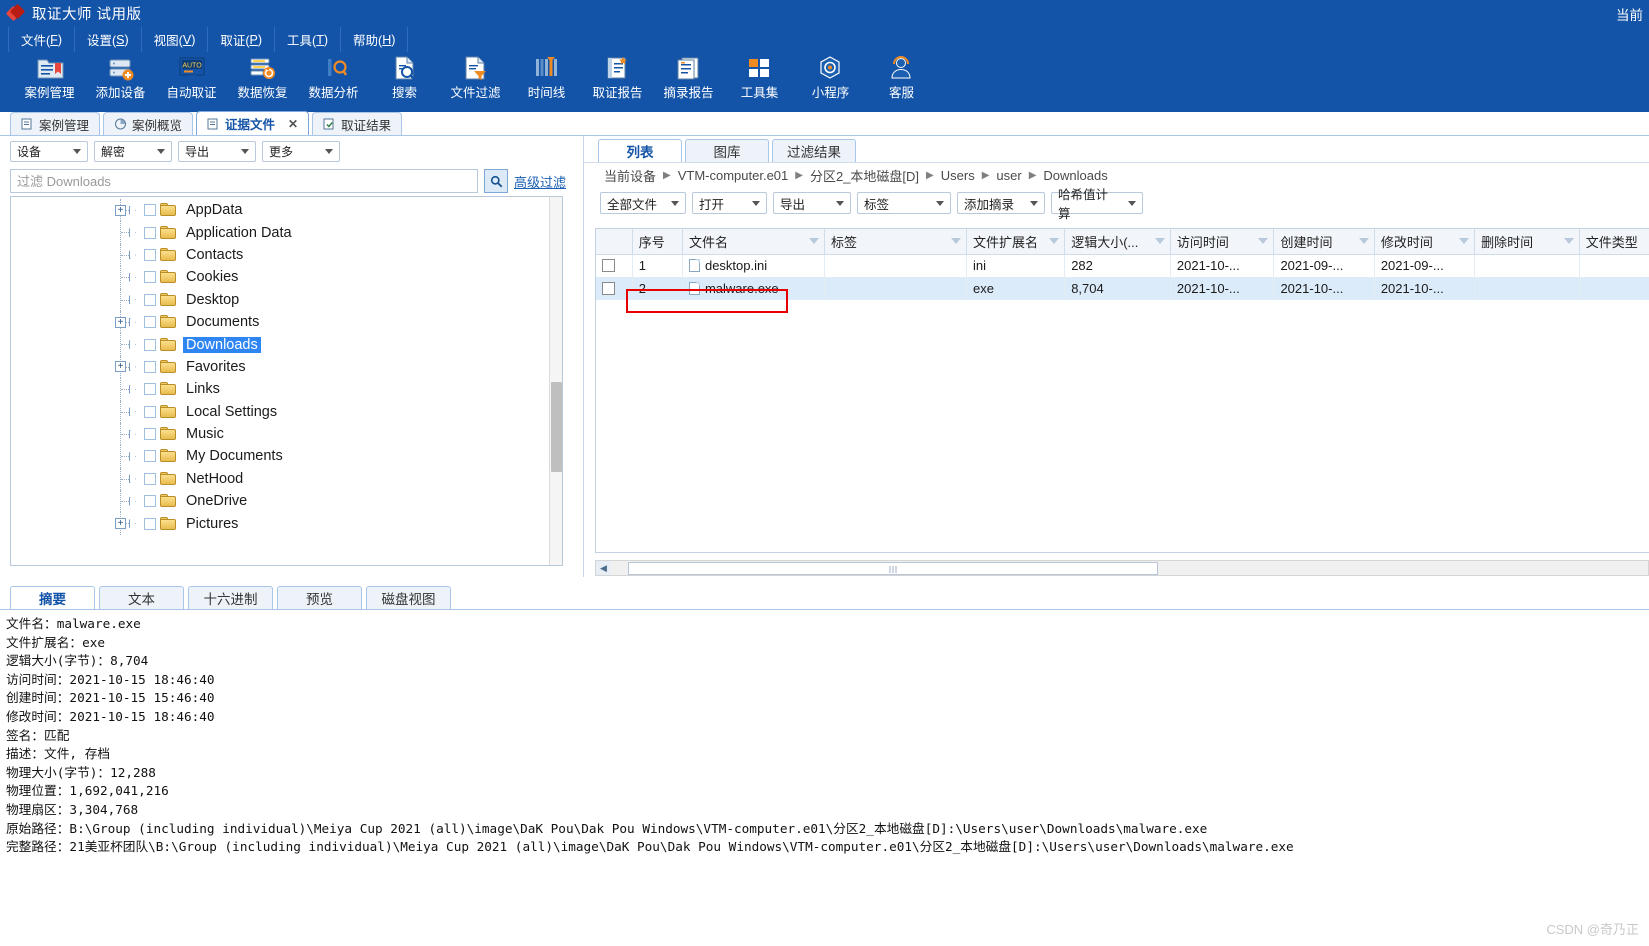 The height and width of the screenshot is (946, 1649). What do you see at coordinates (286, 434) in the screenshot?
I see `tree-item-music: Music` at bounding box center [286, 434].